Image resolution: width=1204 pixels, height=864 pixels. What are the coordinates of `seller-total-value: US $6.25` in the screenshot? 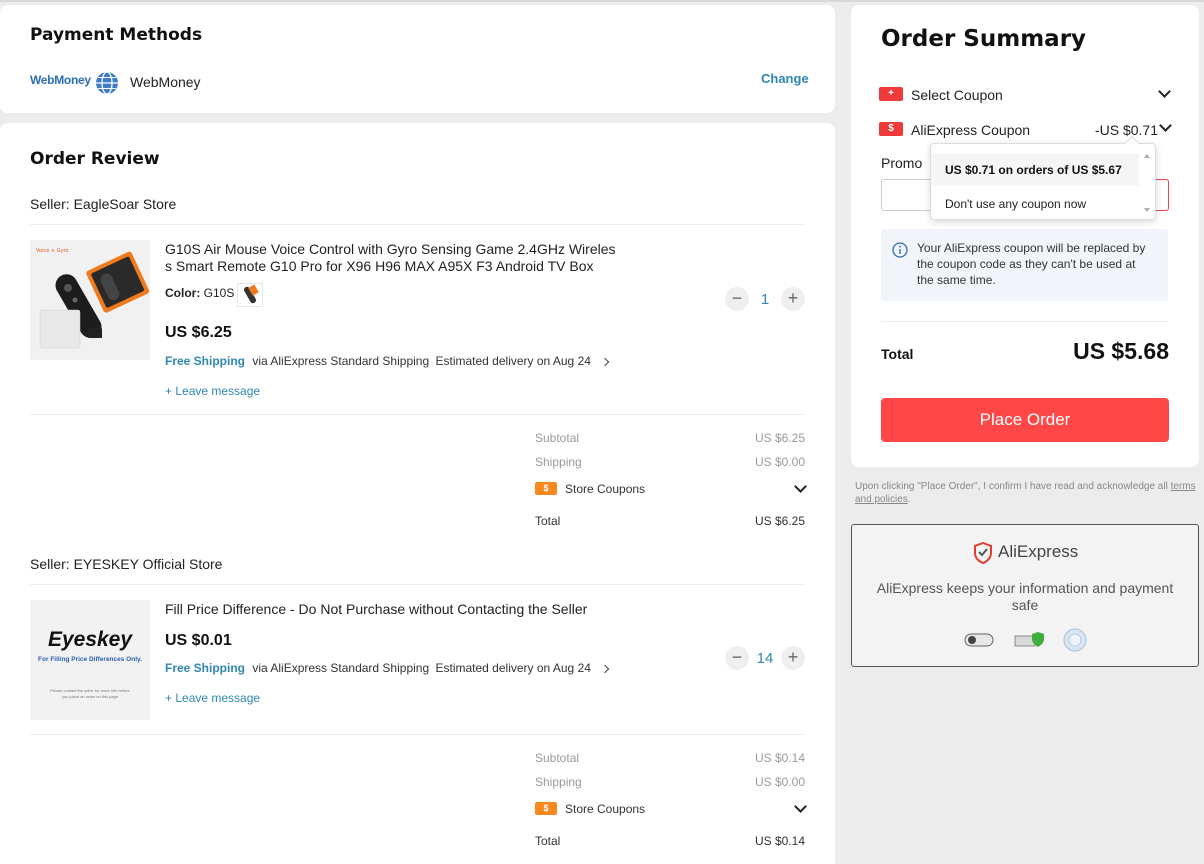 It's located at (779, 521).